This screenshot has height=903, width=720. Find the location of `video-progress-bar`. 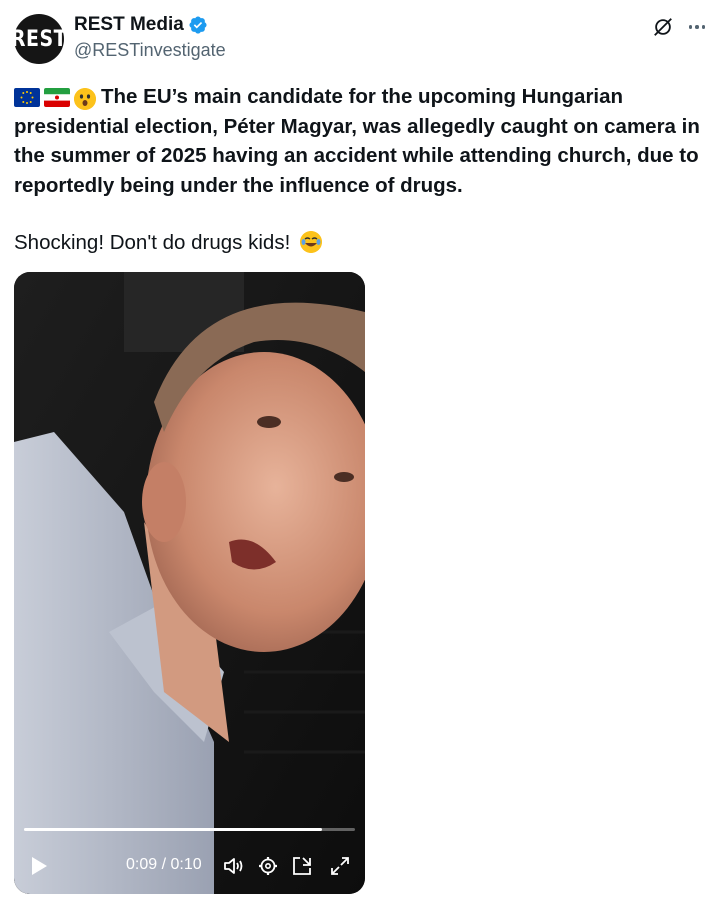

video-progress-bar is located at coordinates (189, 829).